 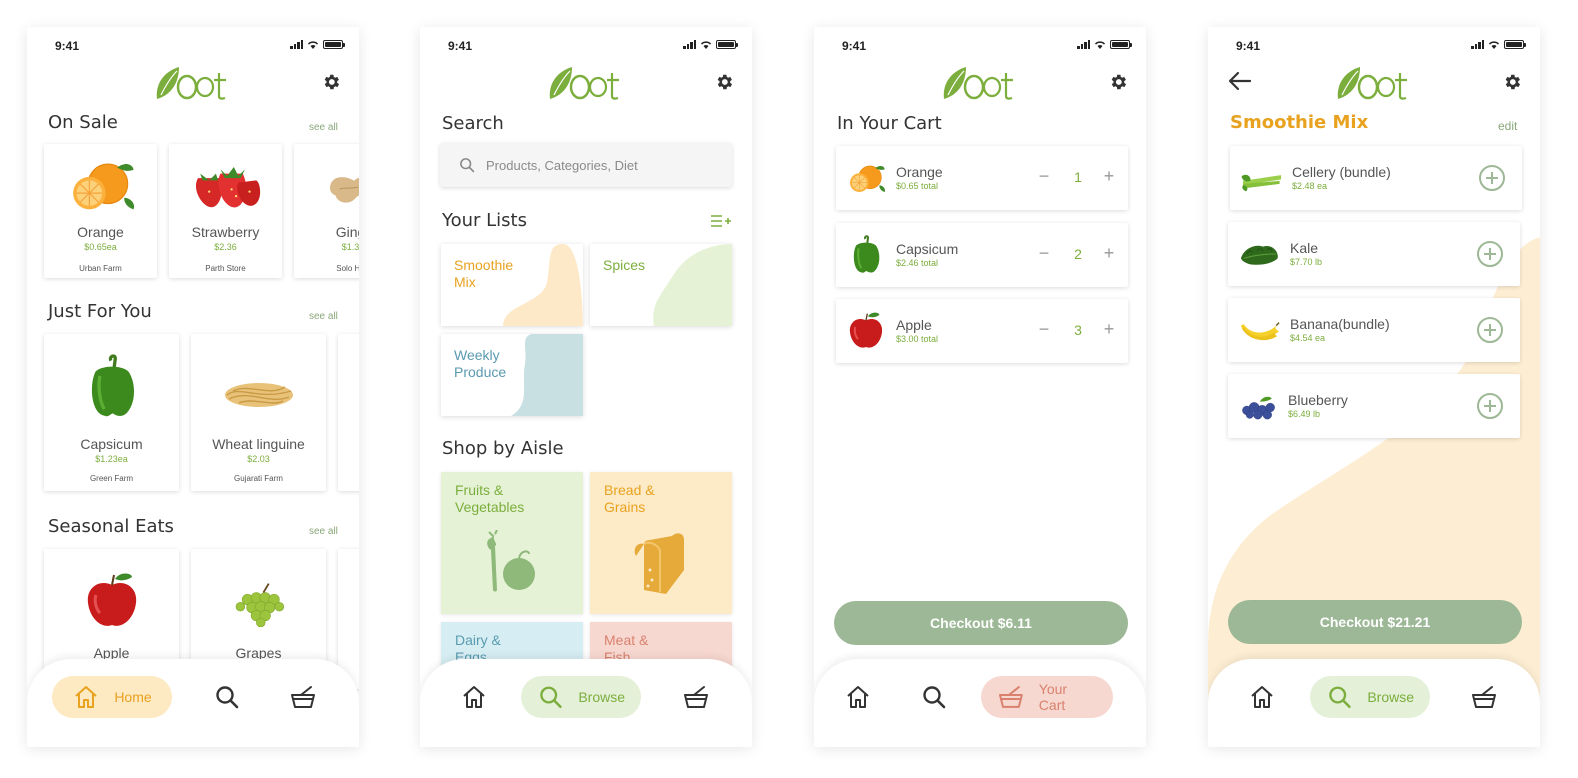 I want to click on nav-cart-tab: Your Cart, so click(x=1047, y=697).